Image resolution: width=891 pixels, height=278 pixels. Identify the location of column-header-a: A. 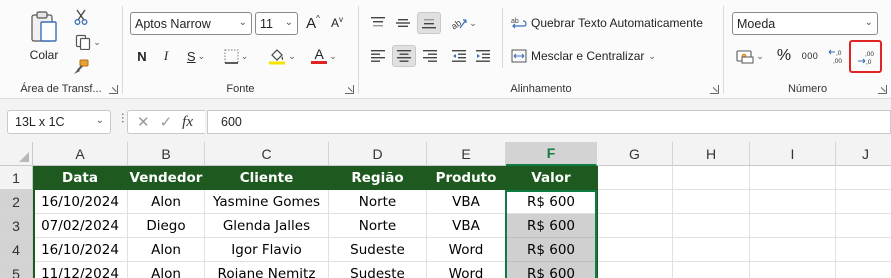
(80, 154).